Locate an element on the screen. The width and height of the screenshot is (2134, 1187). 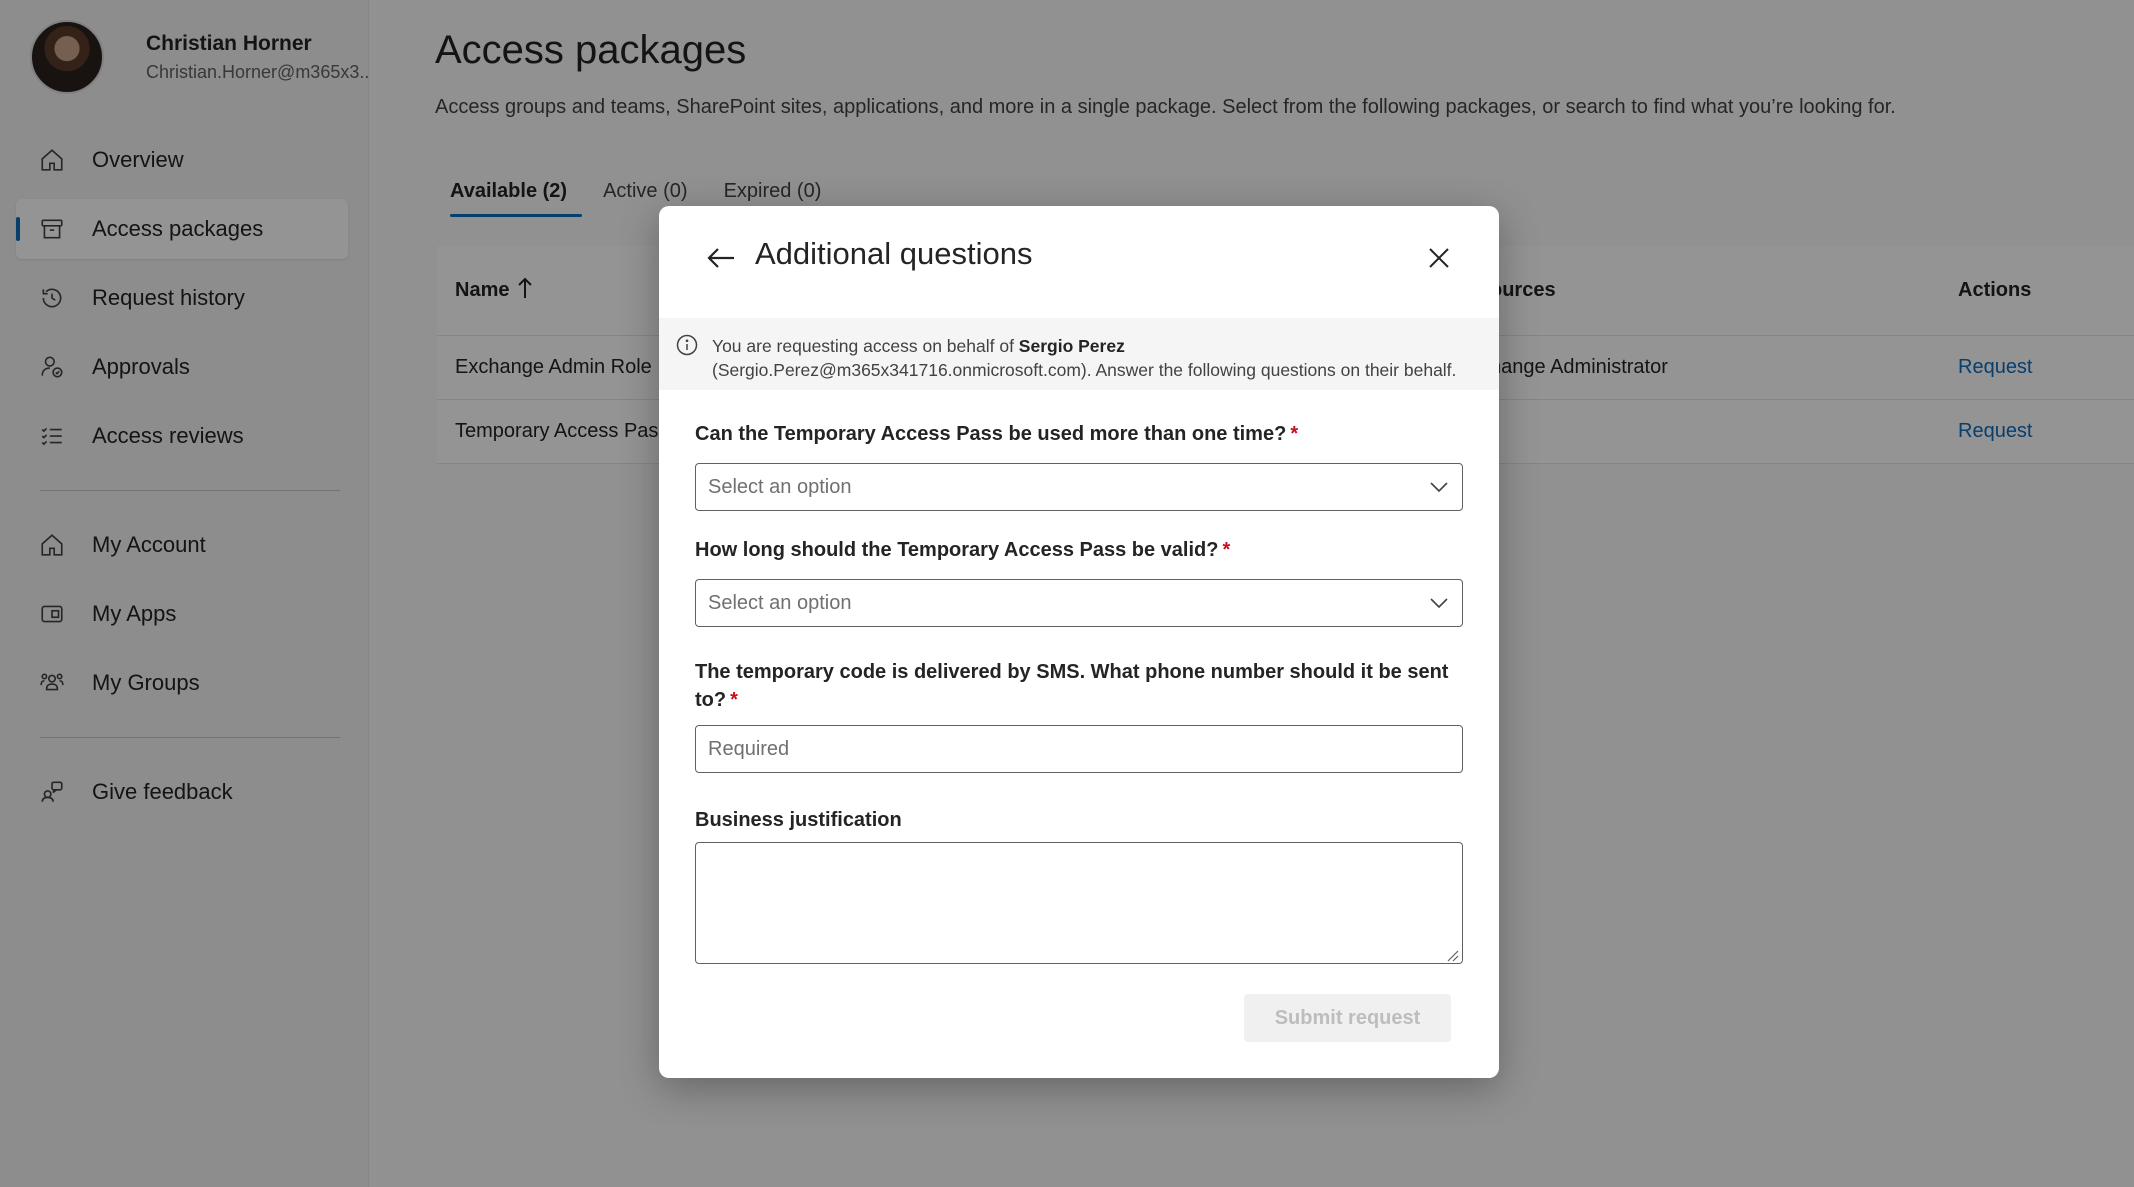
close-icon is located at coordinates (1439, 260).